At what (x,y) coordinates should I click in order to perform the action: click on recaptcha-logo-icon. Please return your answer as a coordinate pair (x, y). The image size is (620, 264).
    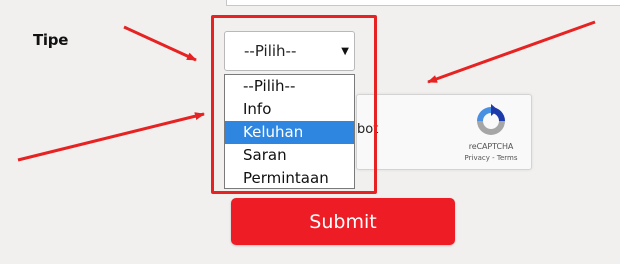
    Looking at the image, I should click on (491, 119).